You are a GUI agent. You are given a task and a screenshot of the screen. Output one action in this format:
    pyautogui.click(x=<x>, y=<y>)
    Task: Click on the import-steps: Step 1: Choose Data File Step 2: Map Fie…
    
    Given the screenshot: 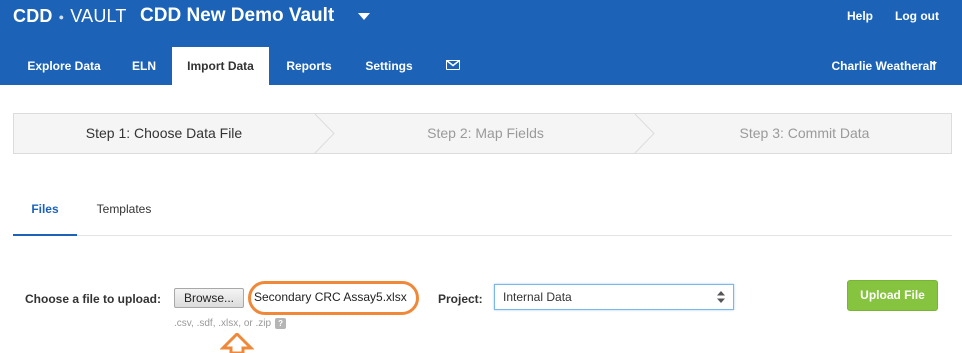 What is the action you would take?
    pyautogui.click(x=482, y=133)
    